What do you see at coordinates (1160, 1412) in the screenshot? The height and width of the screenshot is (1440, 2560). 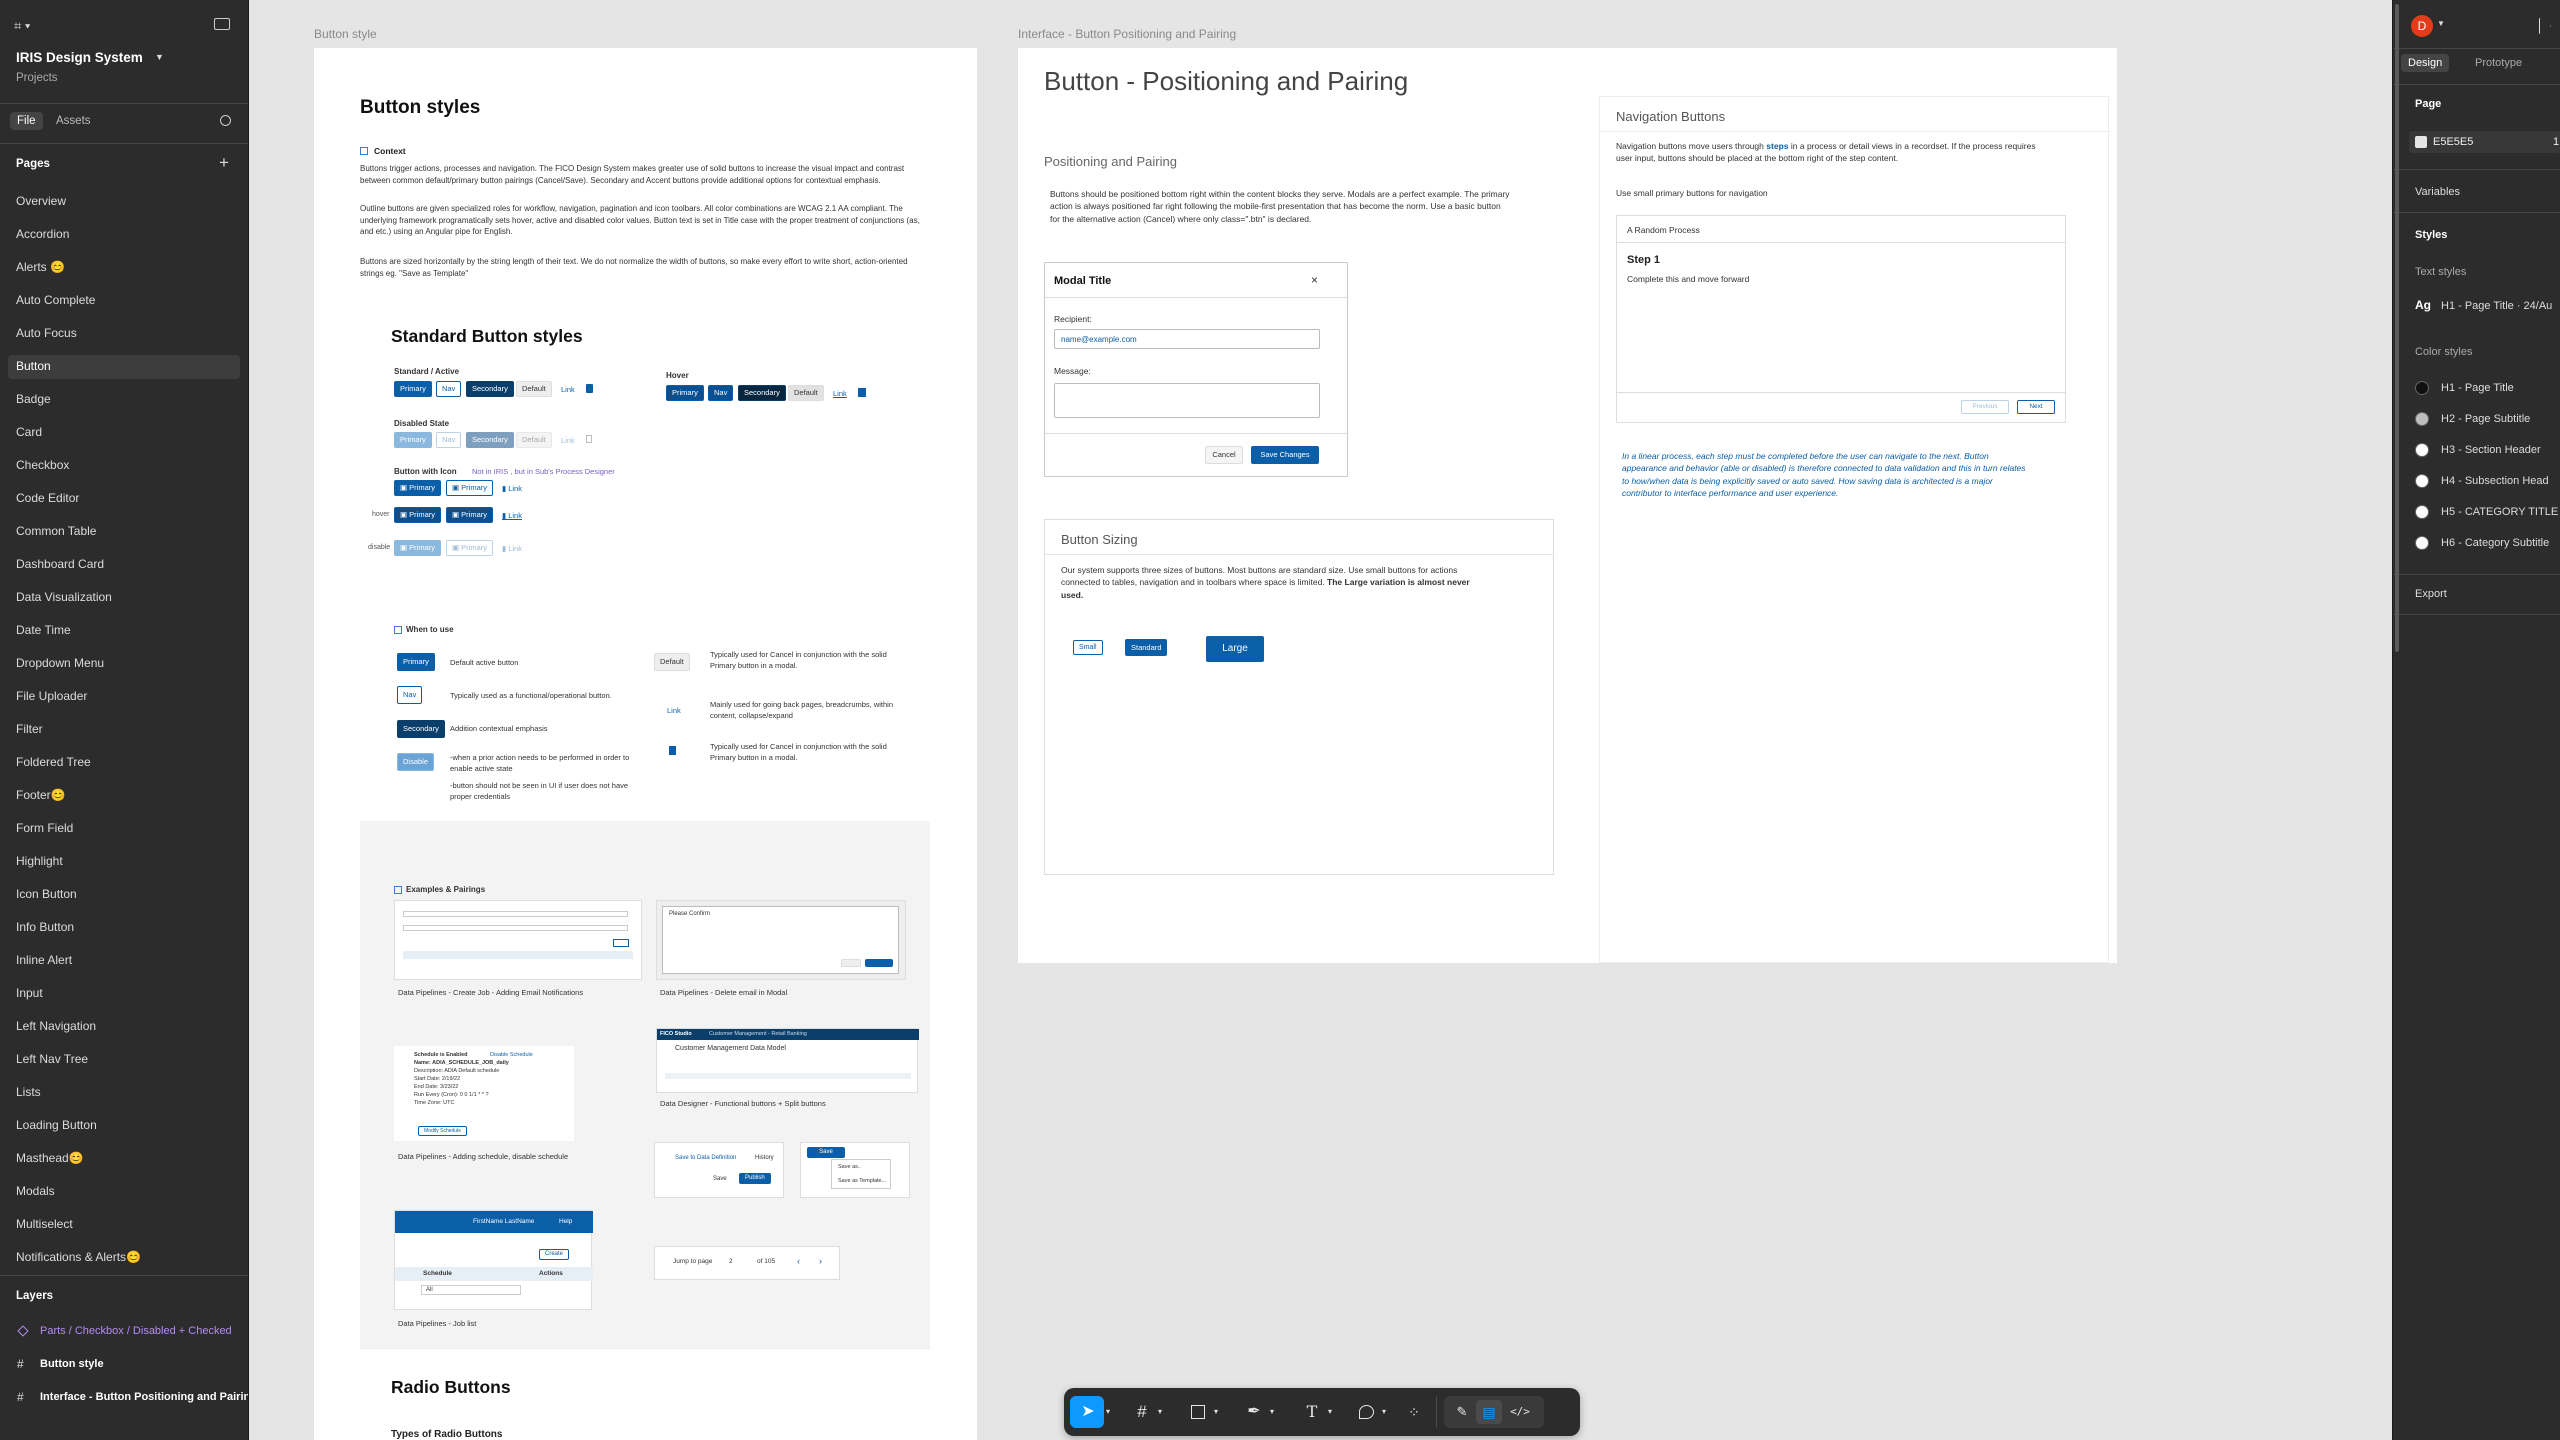 I see `frame-tool-chevron-icon: ▾` at bounding box center [1160, 1412].